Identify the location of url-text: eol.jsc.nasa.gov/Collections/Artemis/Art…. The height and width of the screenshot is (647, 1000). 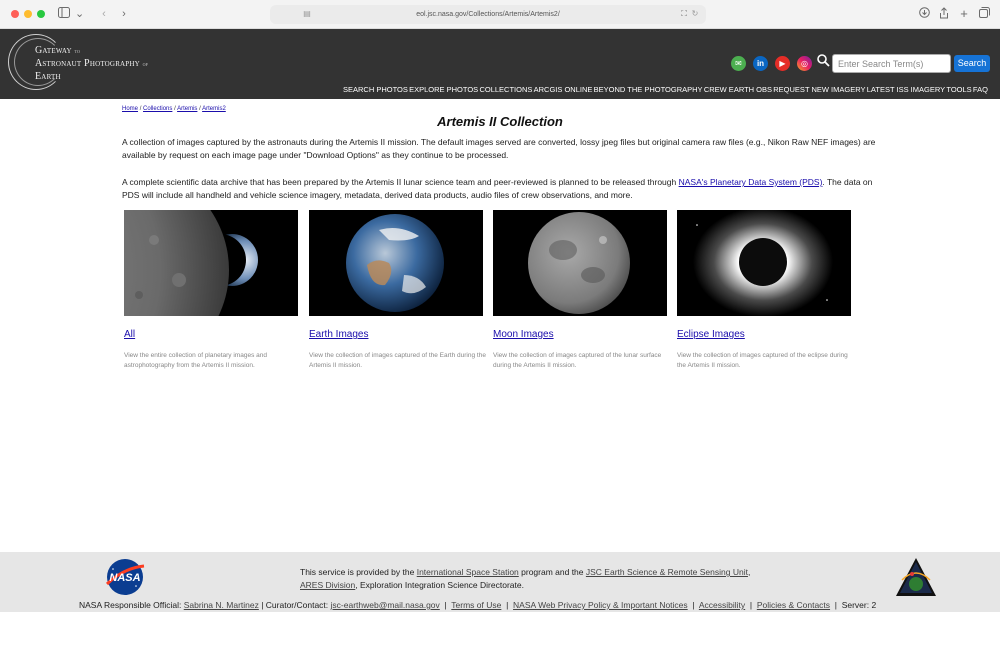
(488, 14).